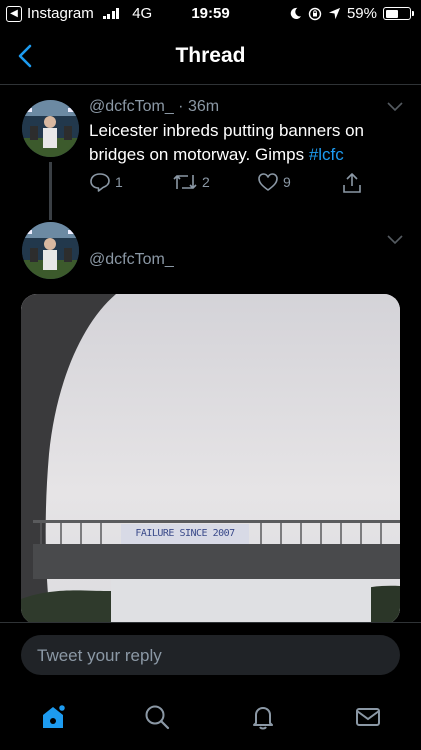  I want to click on bottom-tab-bar, so click(210, 717).